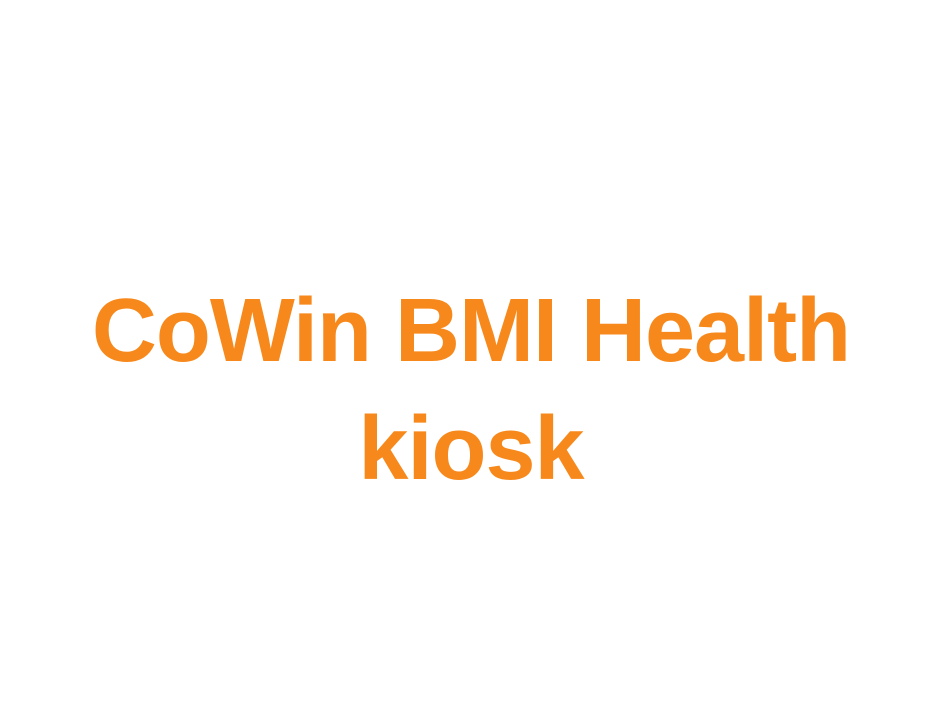  Describe the element at coordinates (471, 449) in the screenshot. I see `app-title-line-2: kiosk` at that location.